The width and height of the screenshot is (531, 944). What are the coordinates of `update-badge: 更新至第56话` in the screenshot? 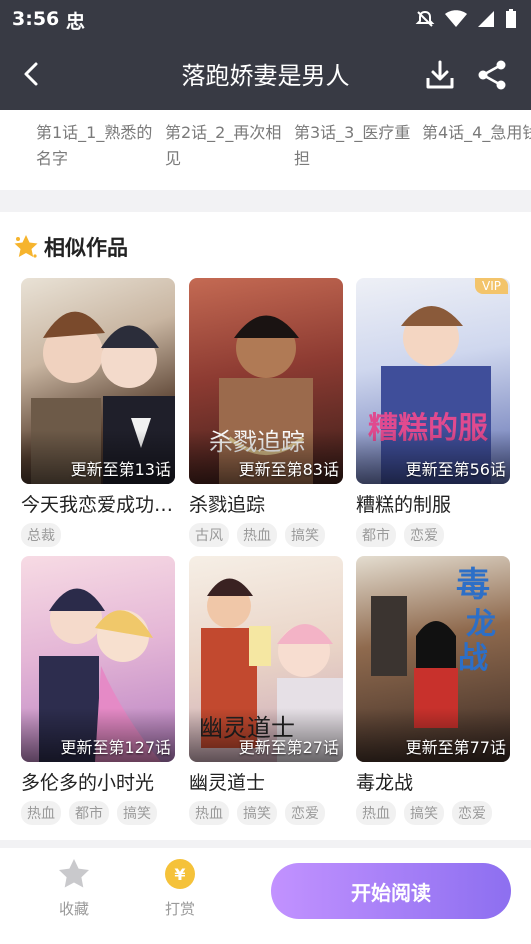 It's located at (455, 469).